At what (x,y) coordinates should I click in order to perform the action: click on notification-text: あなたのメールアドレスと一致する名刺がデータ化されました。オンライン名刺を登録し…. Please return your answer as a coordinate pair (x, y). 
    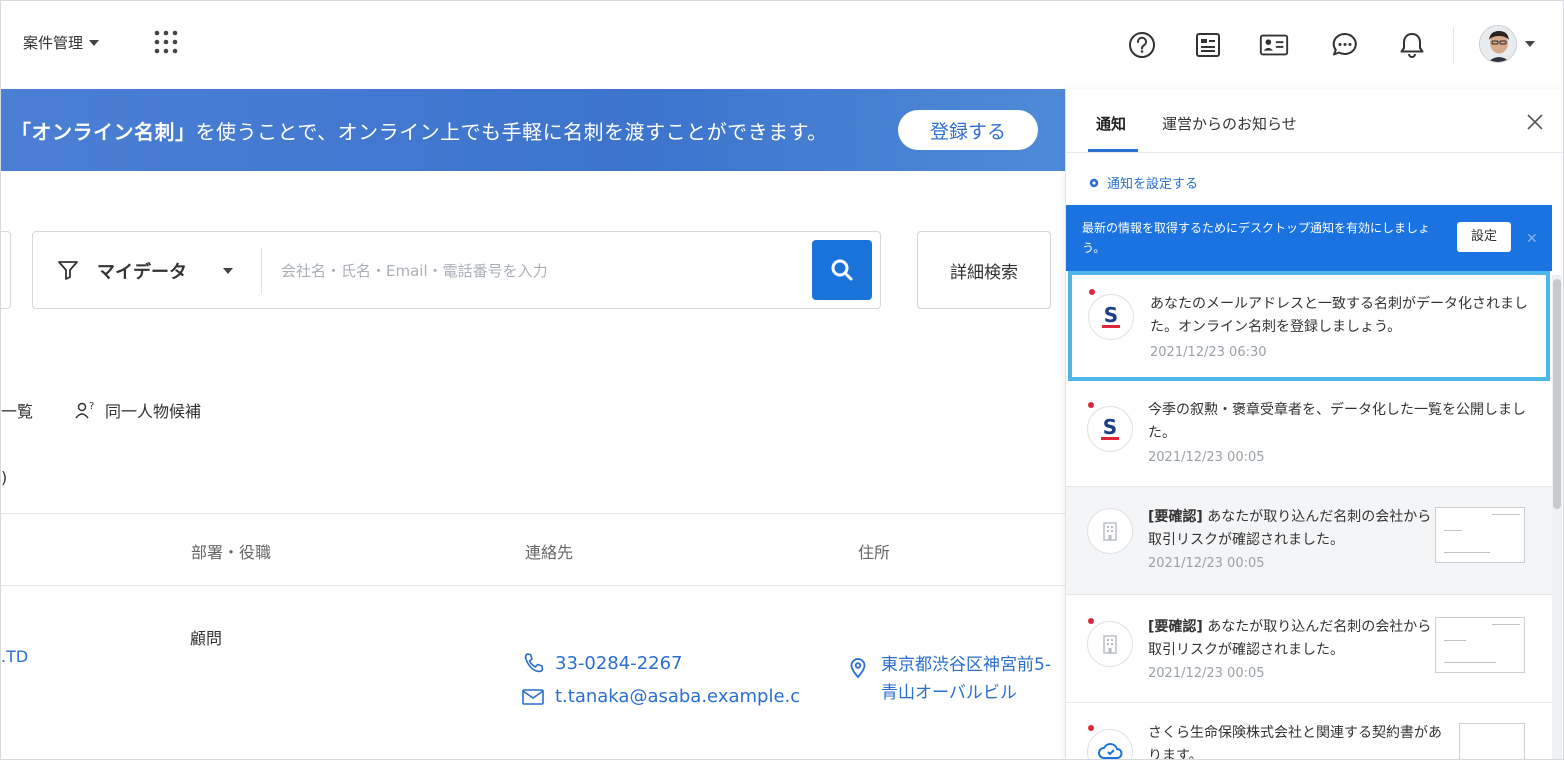
    Looking at the image, I should click on (1339, 315).